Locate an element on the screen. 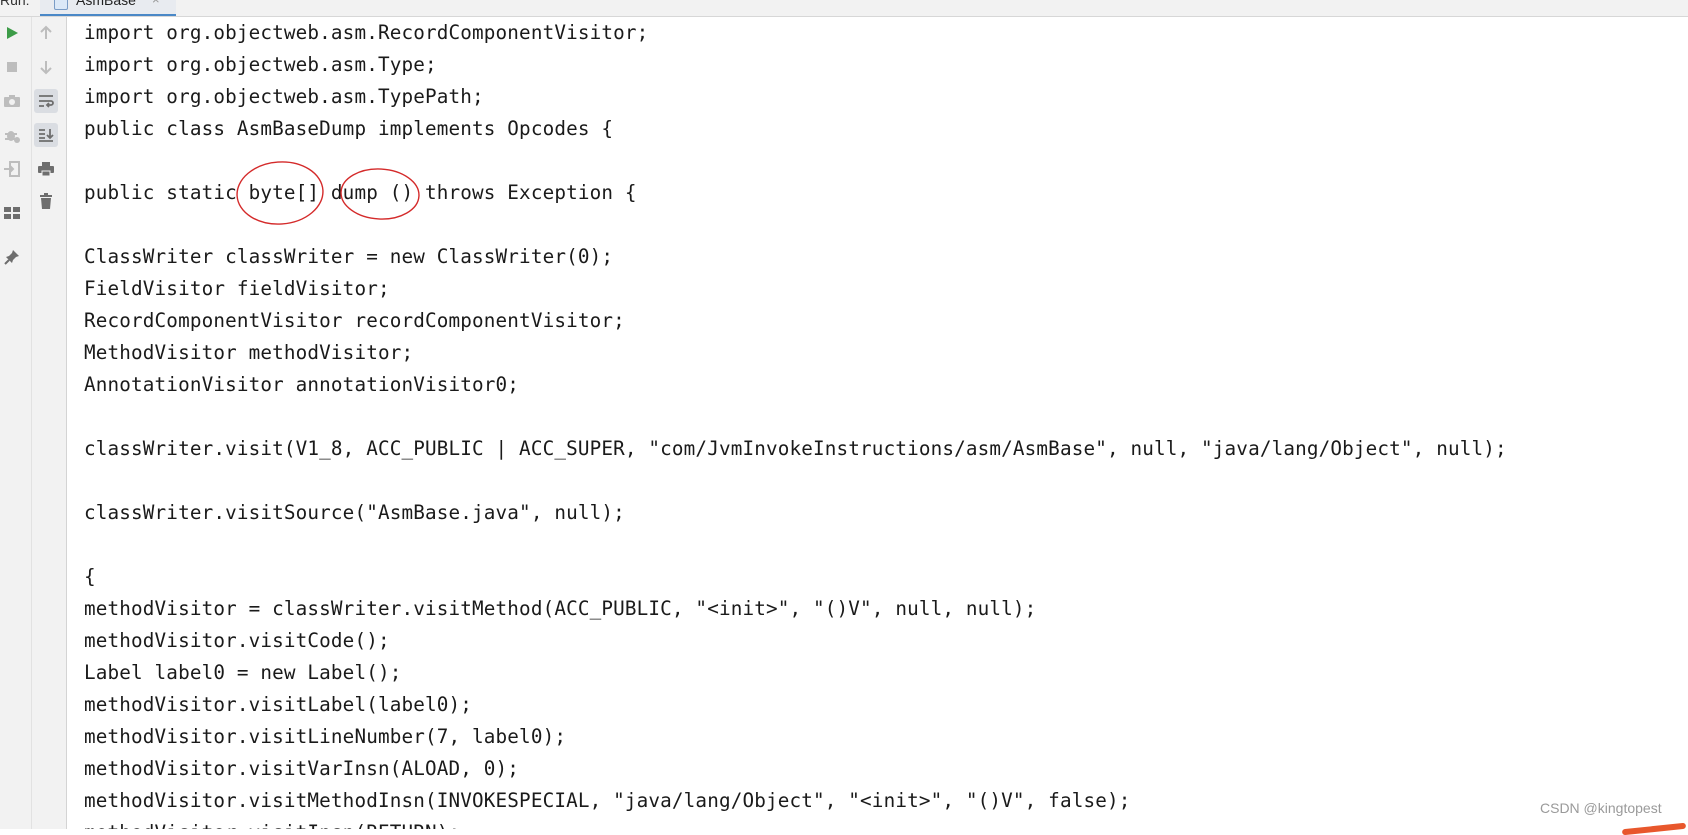  code-line: AnnotationVisitor annotationVisitor0; is located at coordinates (302, 384).